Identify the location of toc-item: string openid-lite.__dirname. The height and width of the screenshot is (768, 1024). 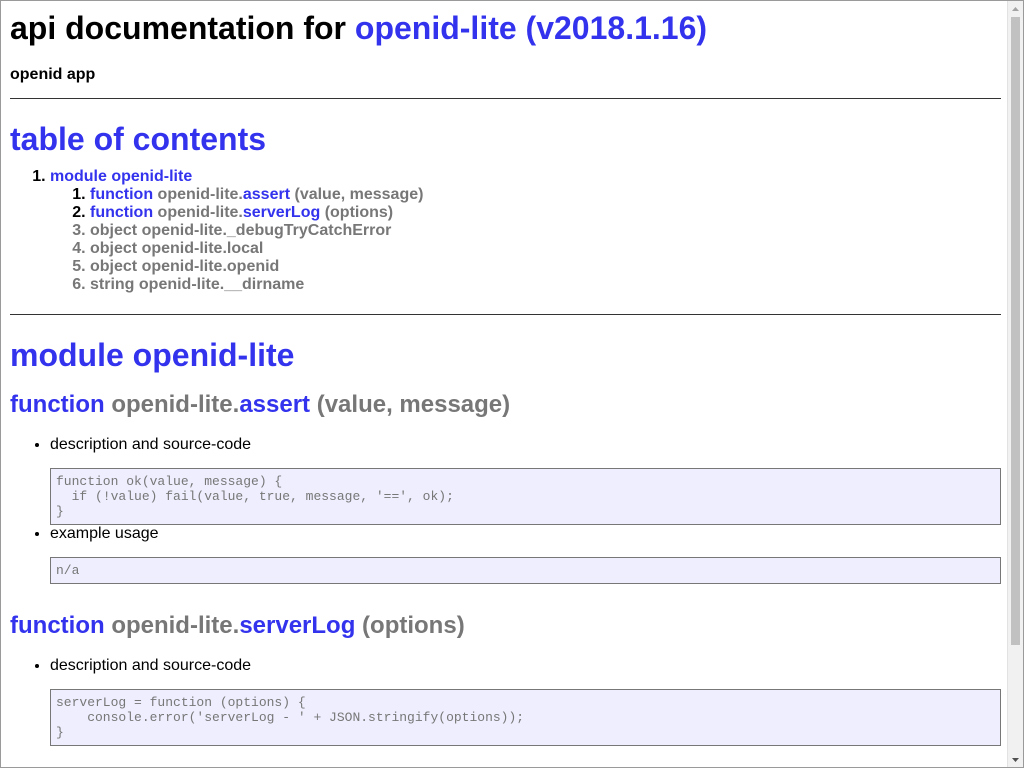
(545, 285).